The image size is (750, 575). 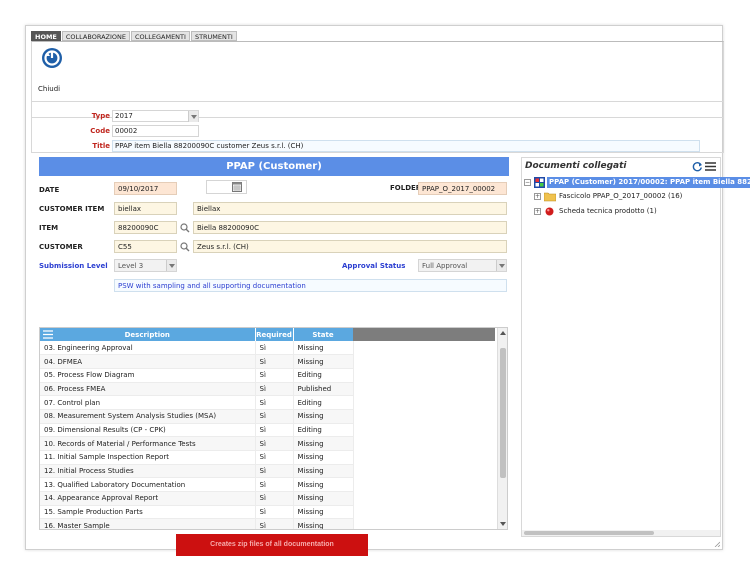 What do you see at coordinates (503, 524) in the screenshot?
I see `scroll-down-icon` at bounding box center [503, 524].